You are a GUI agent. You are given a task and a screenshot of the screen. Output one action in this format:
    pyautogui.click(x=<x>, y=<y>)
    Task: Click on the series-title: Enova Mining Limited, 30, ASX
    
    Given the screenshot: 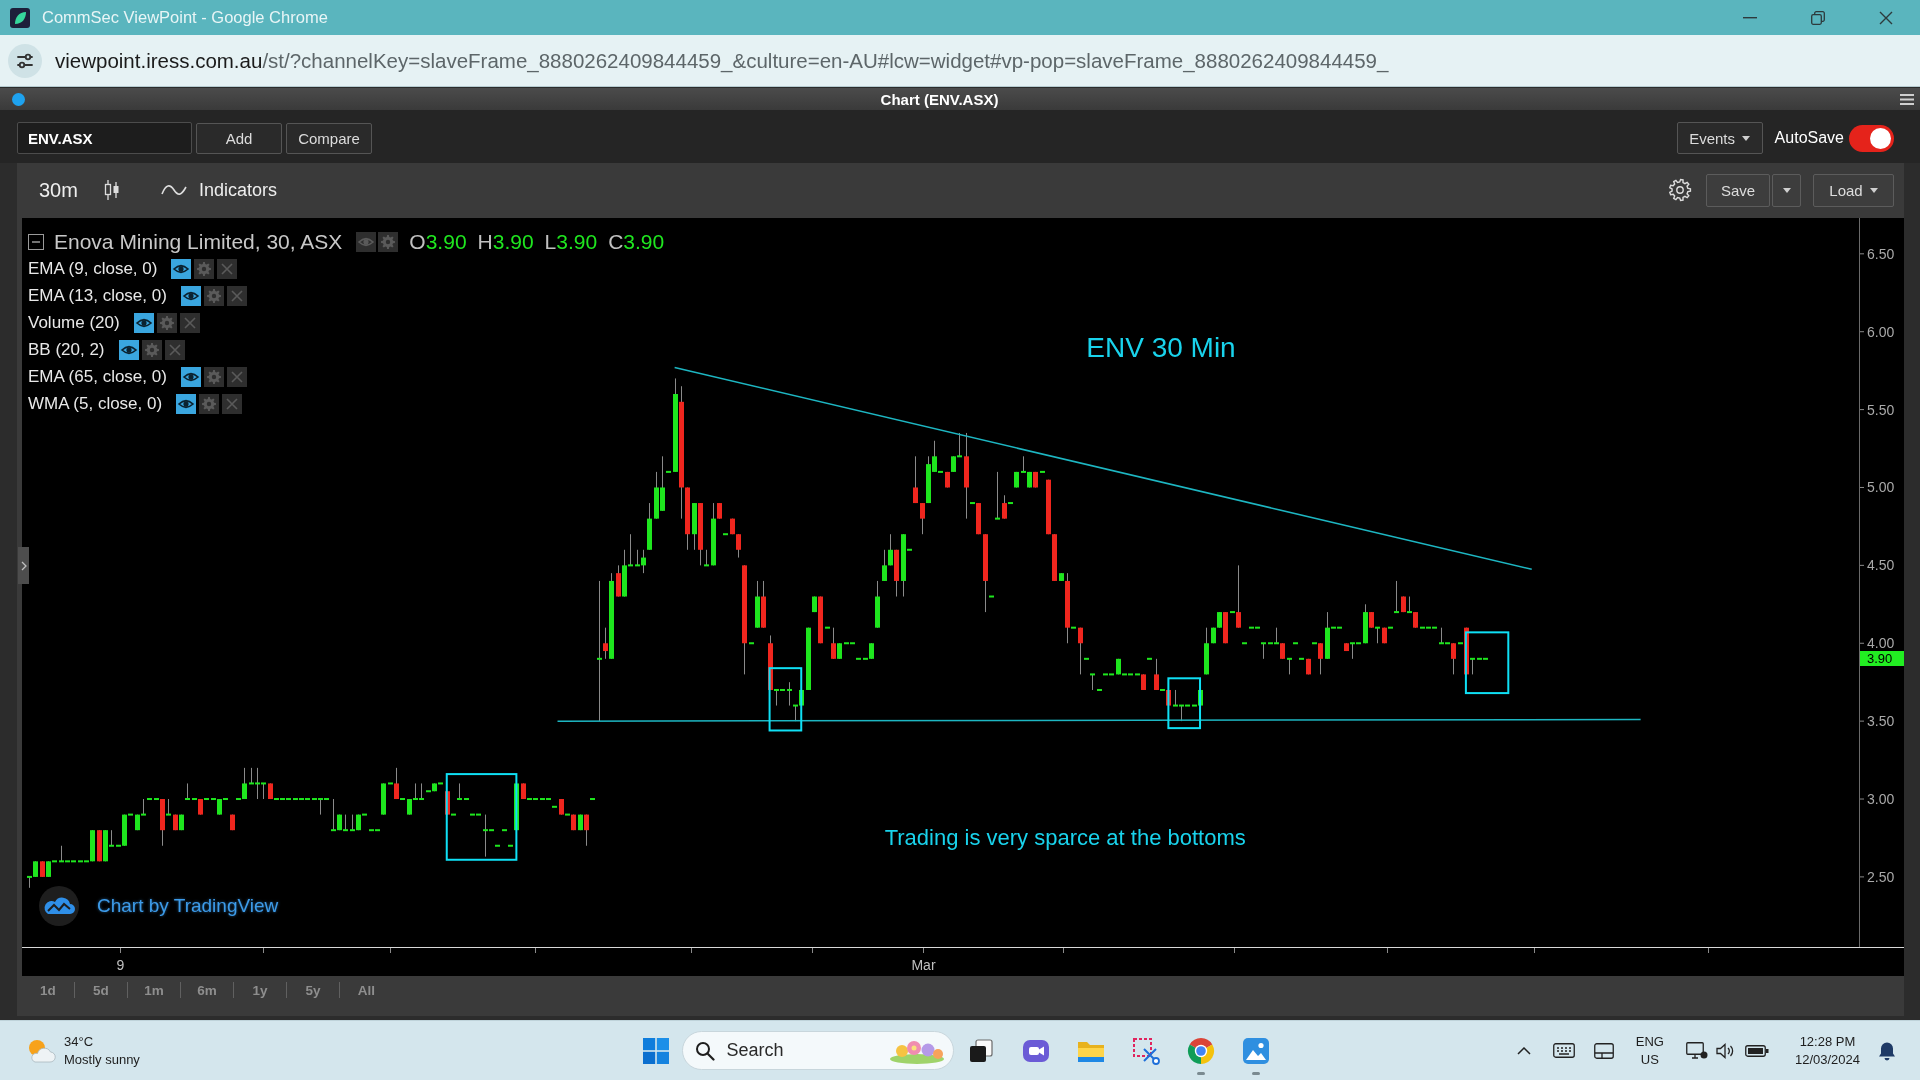 What is the action you would take?
    pyautogui.click(x=198, y=242)
    